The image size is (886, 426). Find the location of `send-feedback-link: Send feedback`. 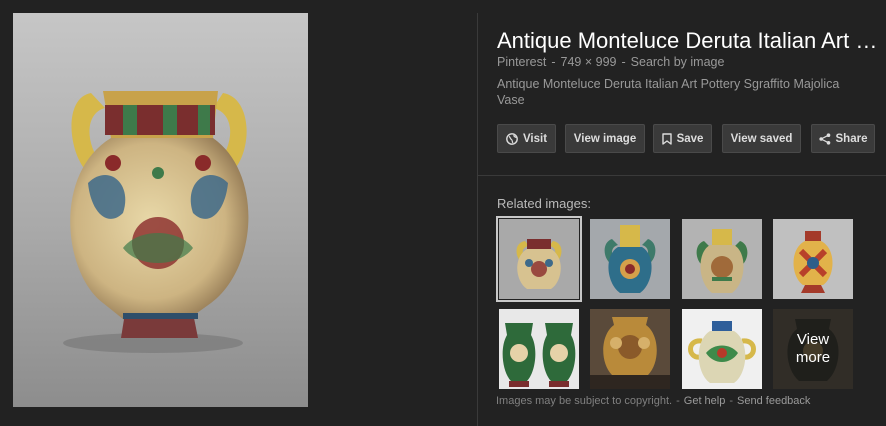

send-feedback-link: Send feedback is located at coordinates (773, 401).